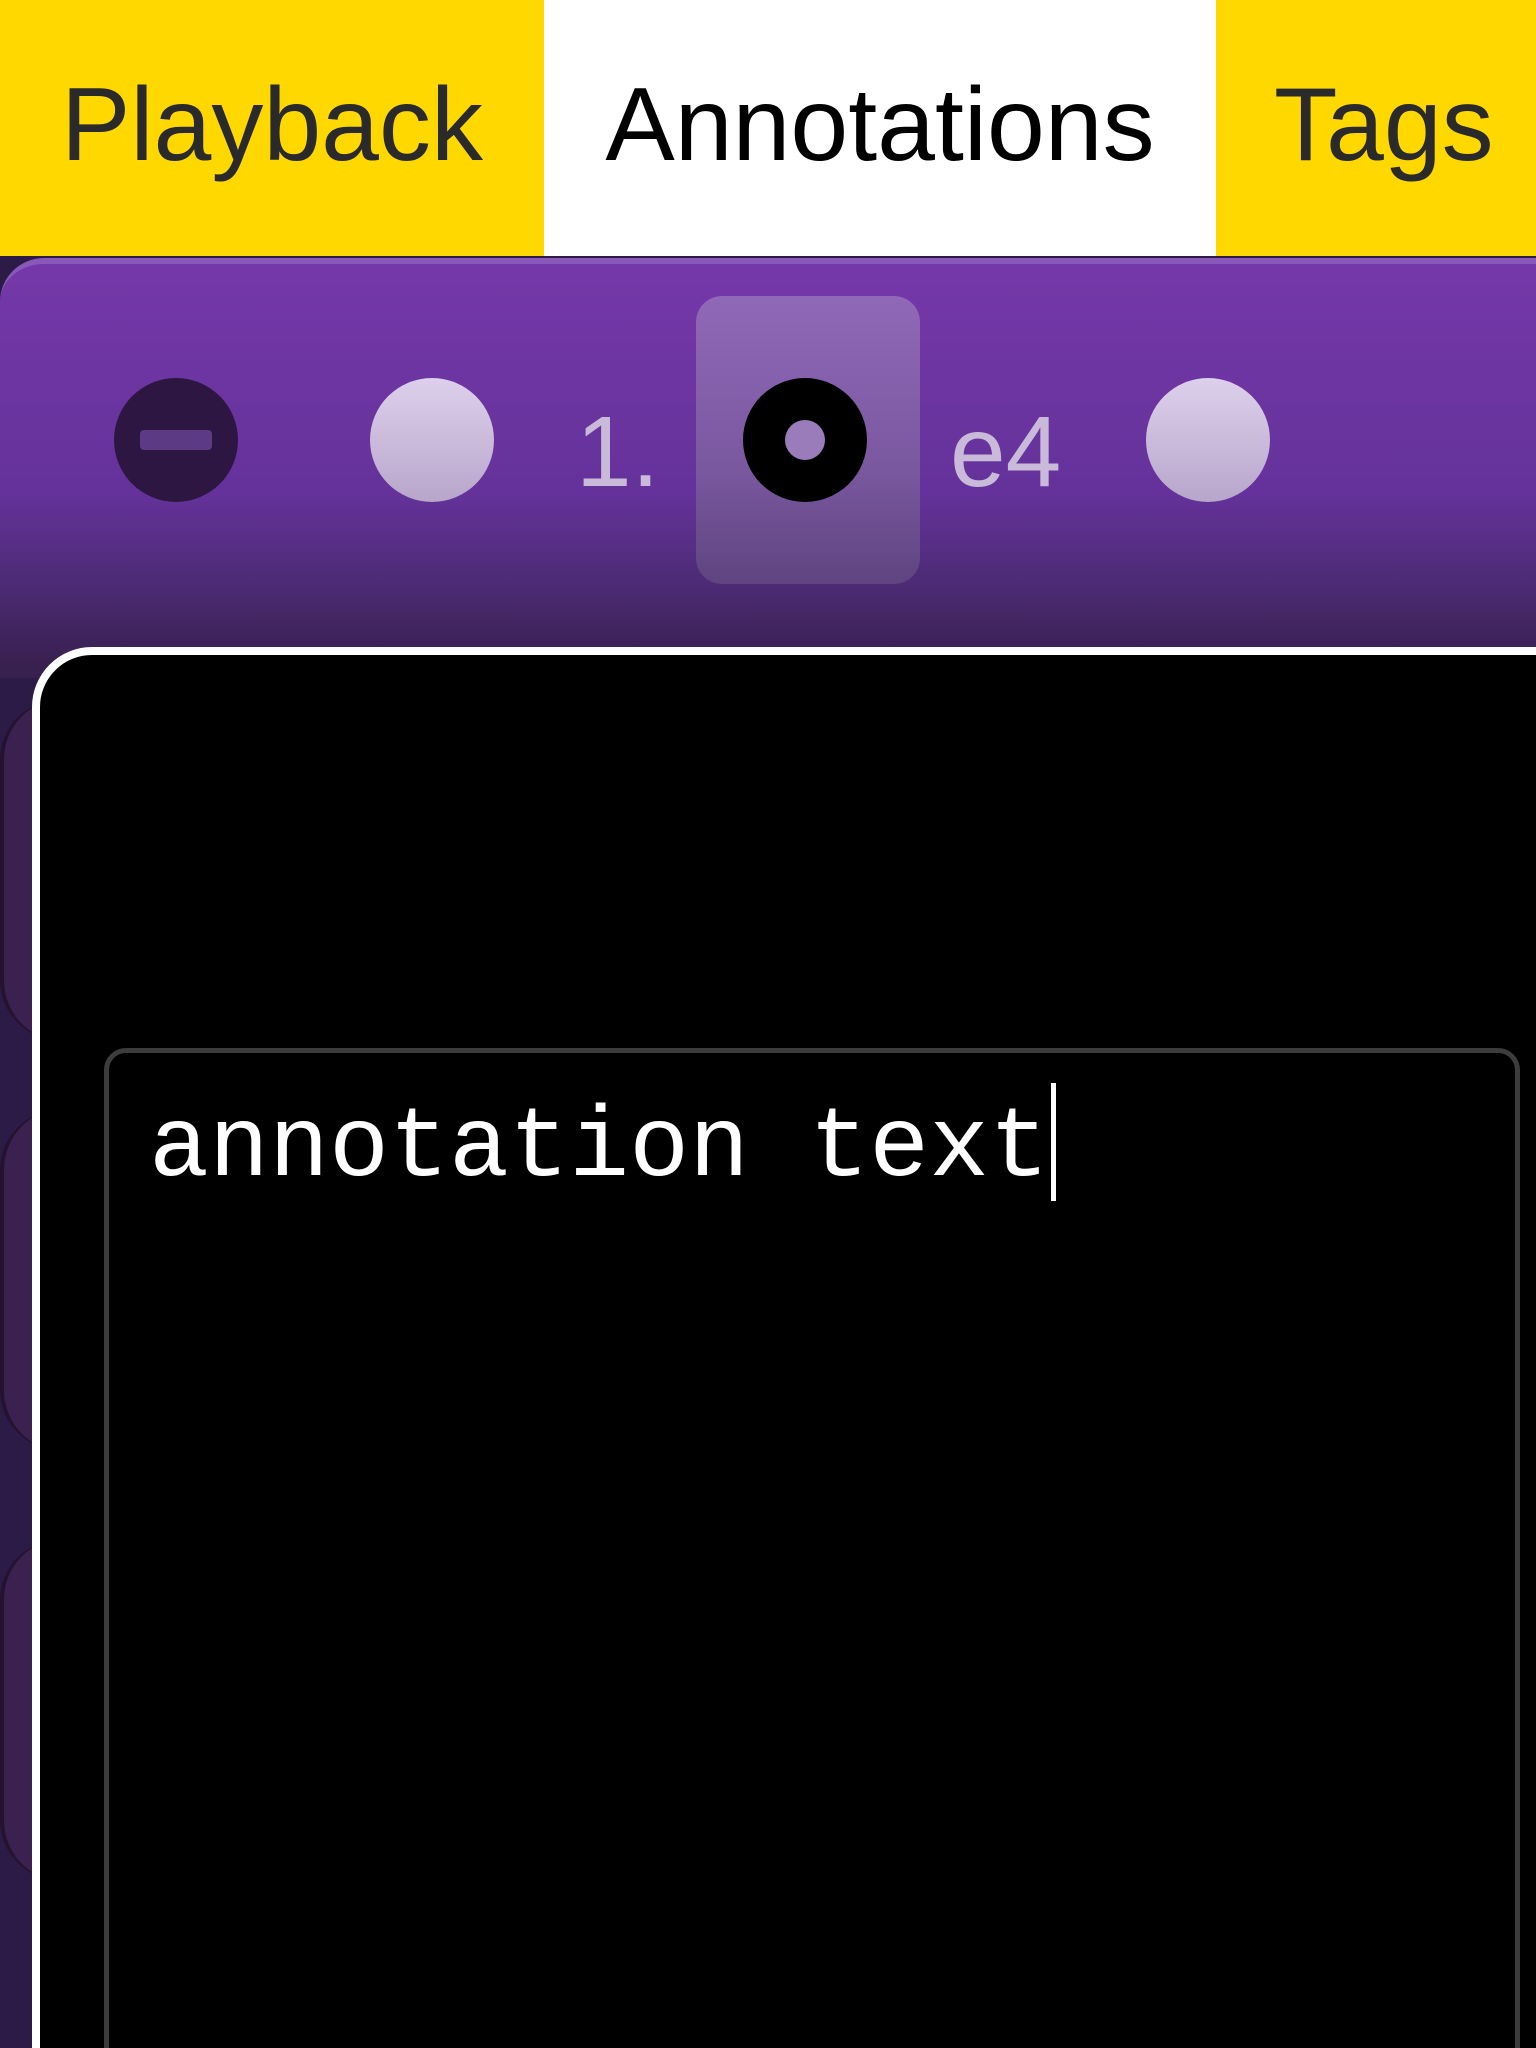 This screenshot has height=2048, width=1536. Describe the element at coordinates (599, 1149) in the screenshot. I see `annotation-text: annotation text` at that location.